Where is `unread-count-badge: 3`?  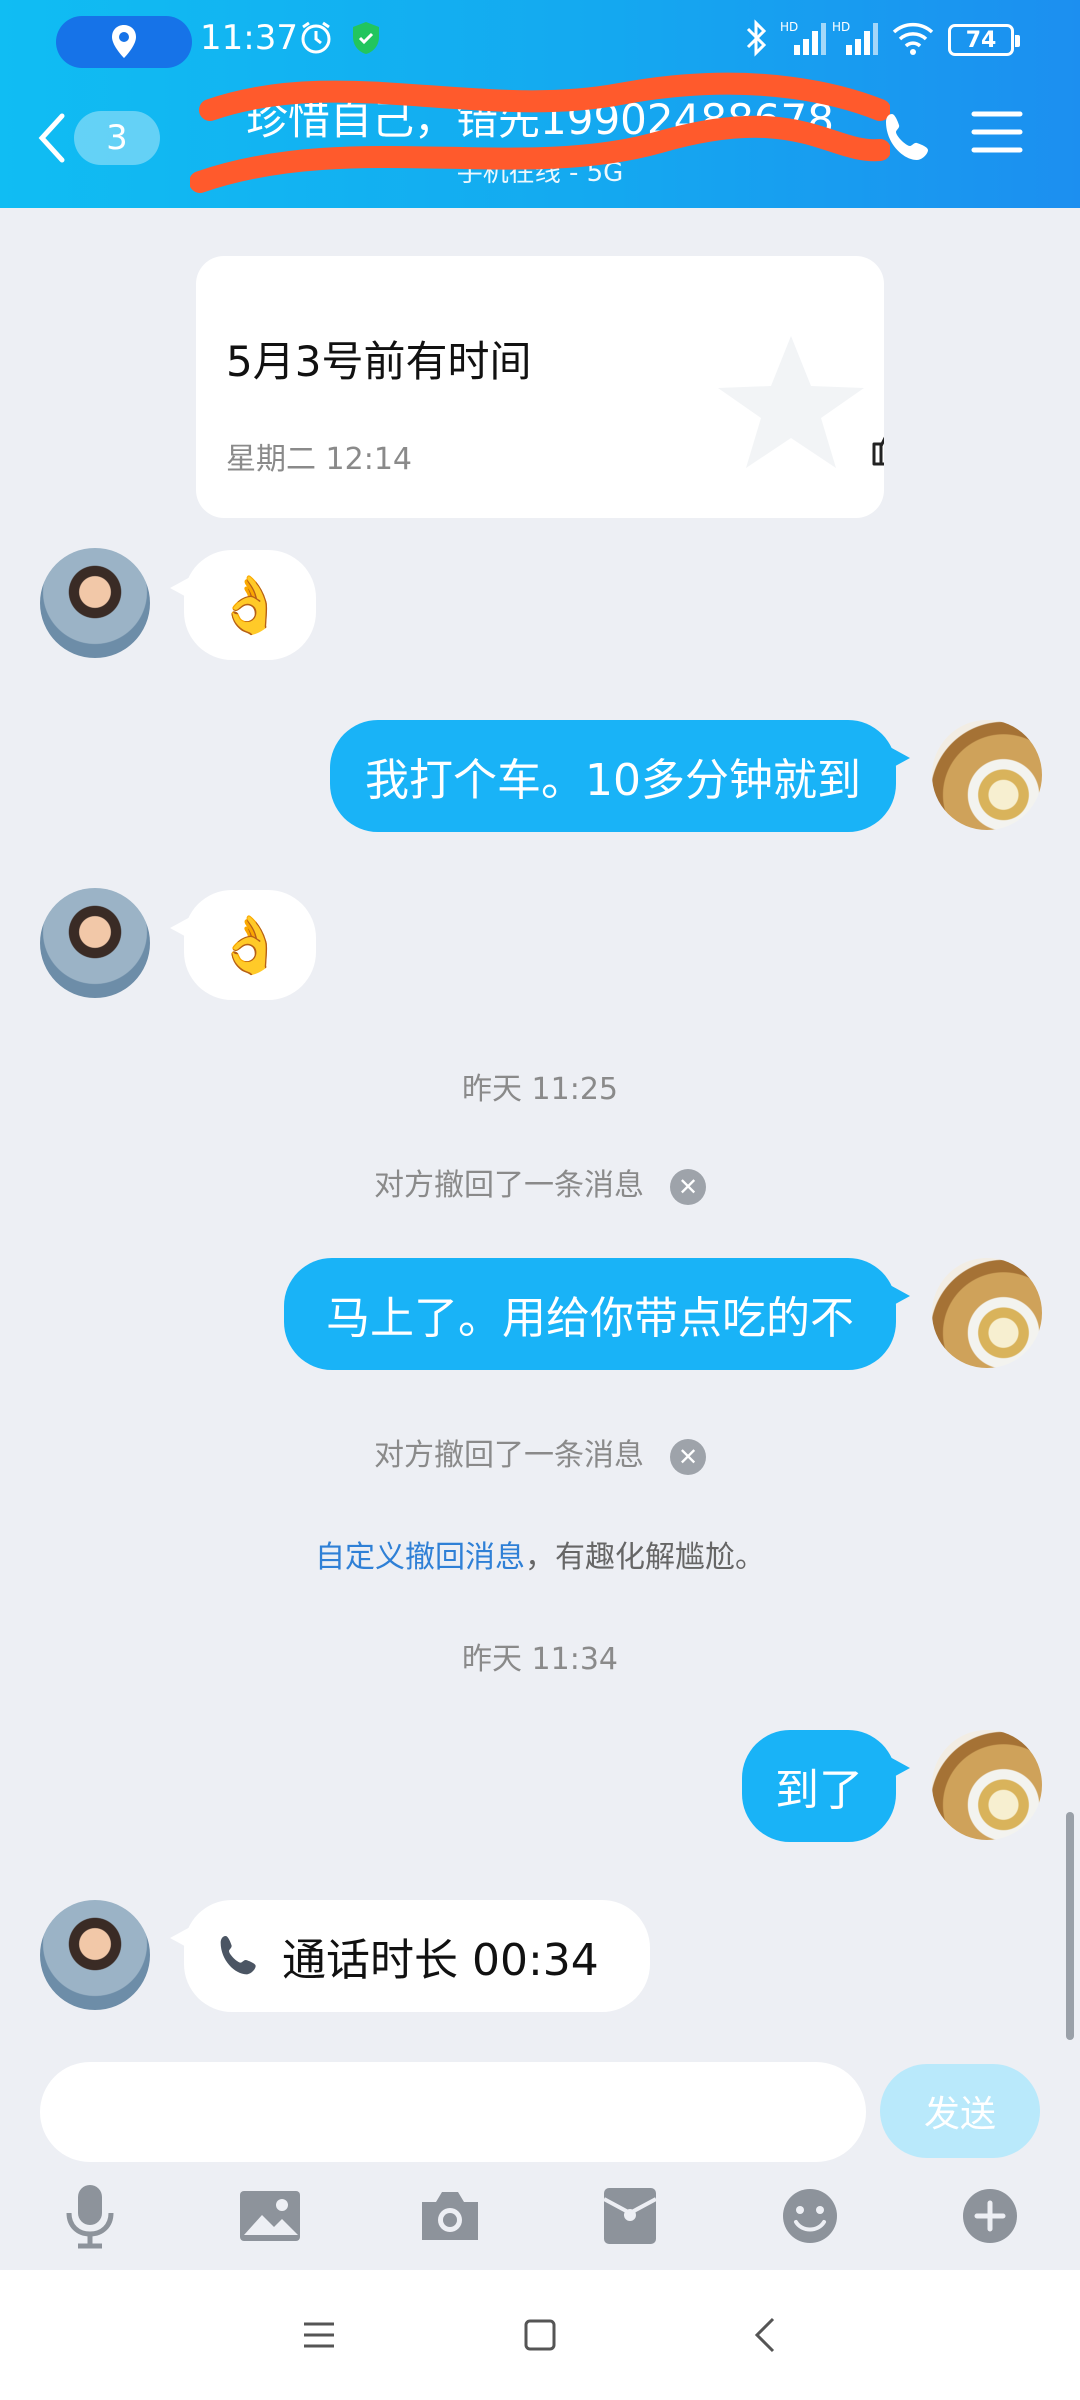
unread-count-badge: 3 is located at coordinates (117, 138).